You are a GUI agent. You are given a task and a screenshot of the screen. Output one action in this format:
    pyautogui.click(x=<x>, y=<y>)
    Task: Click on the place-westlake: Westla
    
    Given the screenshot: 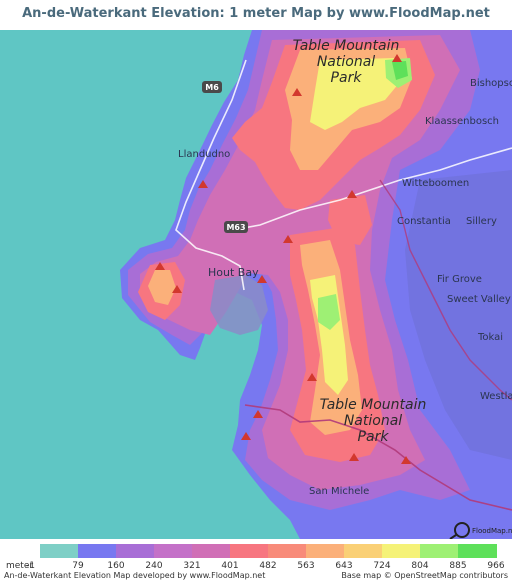 What is the action you would take?
    pyautogui.click(x=496, y=396)
    